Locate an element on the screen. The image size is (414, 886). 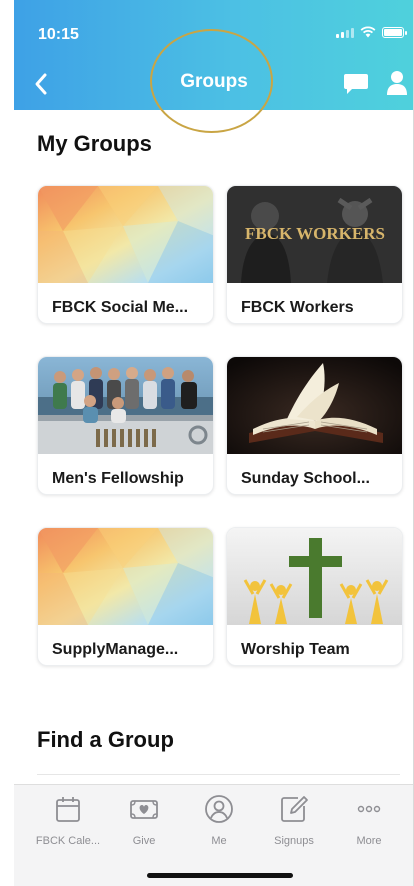
tab-me: Me is located at coordinates (219, 820).